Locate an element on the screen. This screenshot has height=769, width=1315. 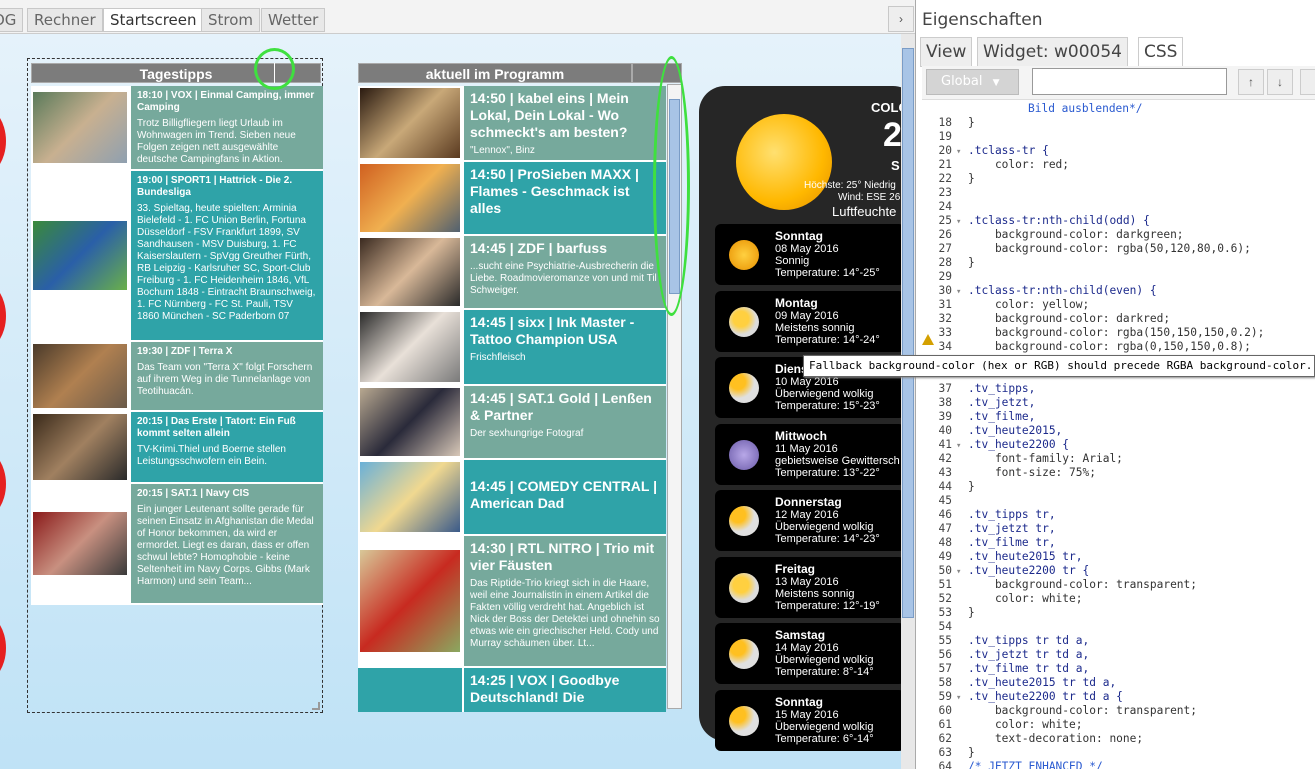
code-line: 18} is located at coordinates (956, 122).